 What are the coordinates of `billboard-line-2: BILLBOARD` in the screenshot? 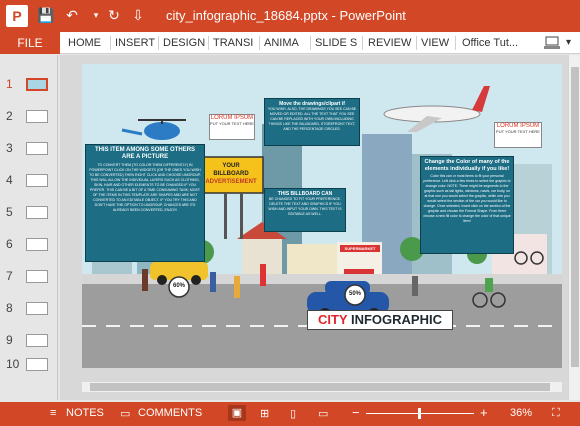 It's located at (231, 174).